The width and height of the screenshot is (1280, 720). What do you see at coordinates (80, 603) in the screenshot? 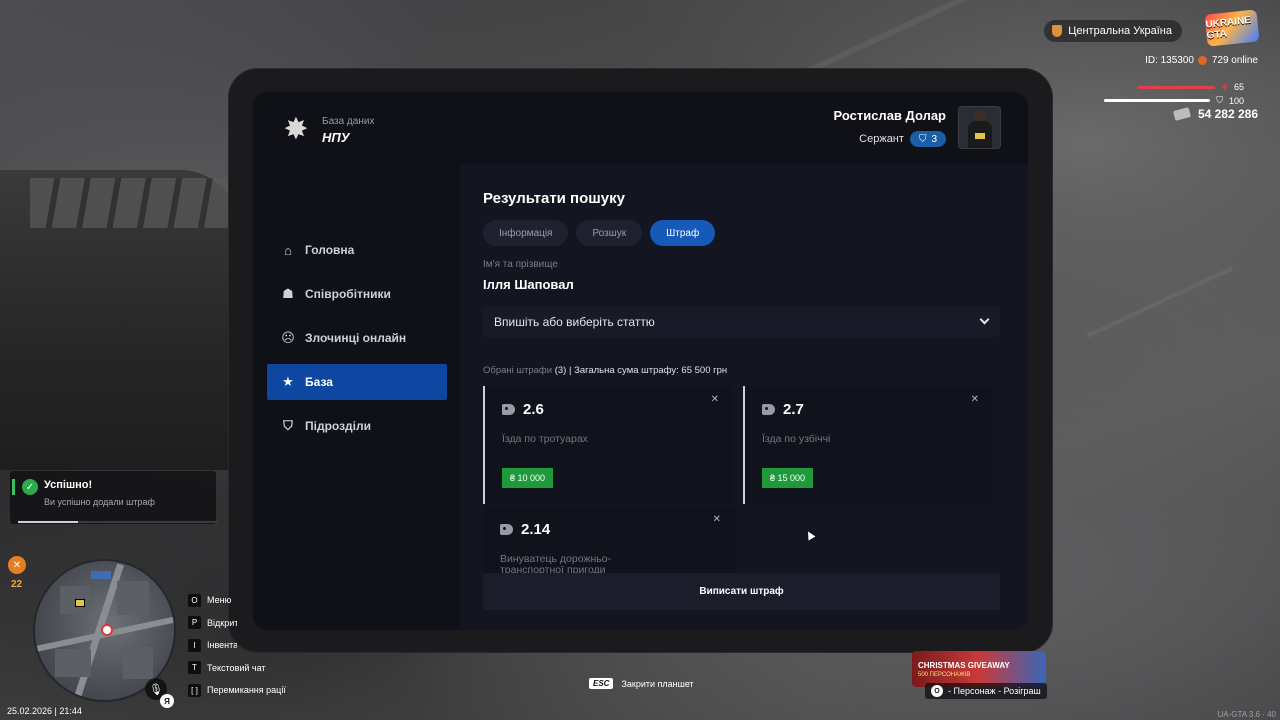
I see `map-vehicle-icon` at bounding box center [80, 603].